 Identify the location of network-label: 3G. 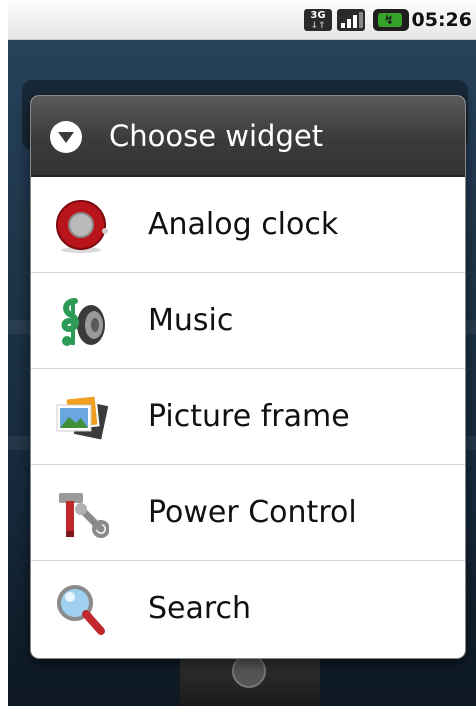
(318, 15).